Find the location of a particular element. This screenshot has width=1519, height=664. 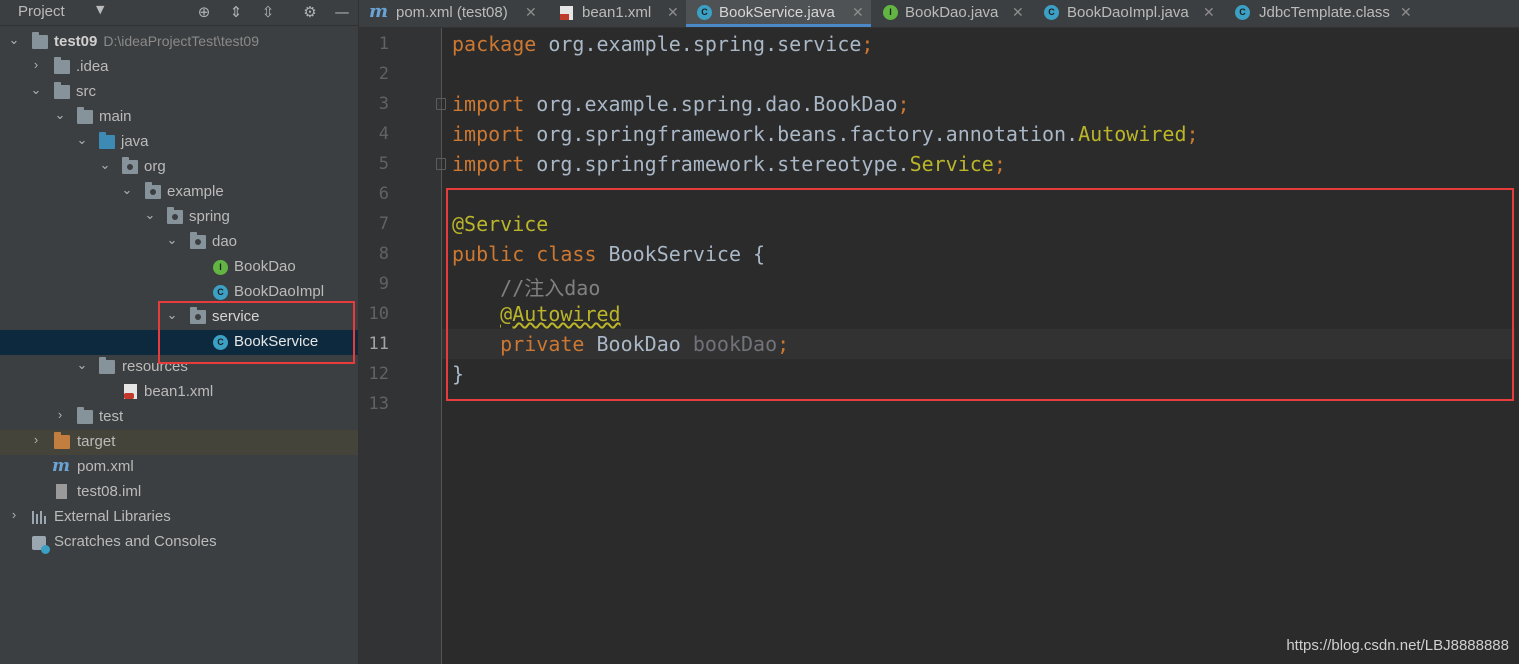

tab-bookservice-java: C BookService.java ✕ is located at coordinates (778, 13).